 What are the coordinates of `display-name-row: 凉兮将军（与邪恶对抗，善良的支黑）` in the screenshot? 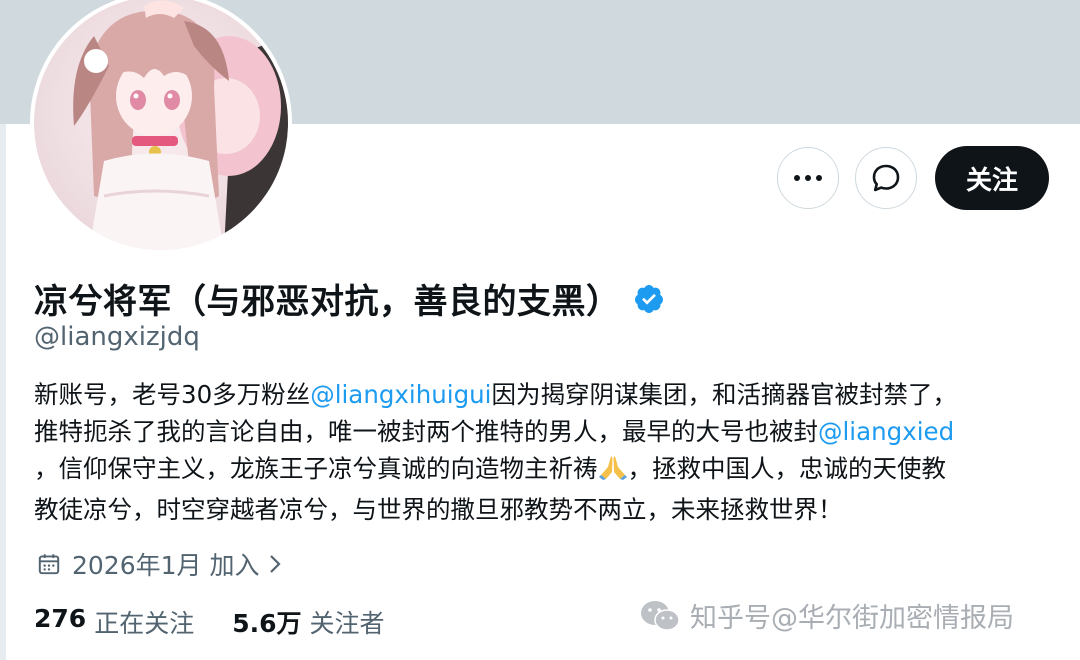 It's located at (349, 298).